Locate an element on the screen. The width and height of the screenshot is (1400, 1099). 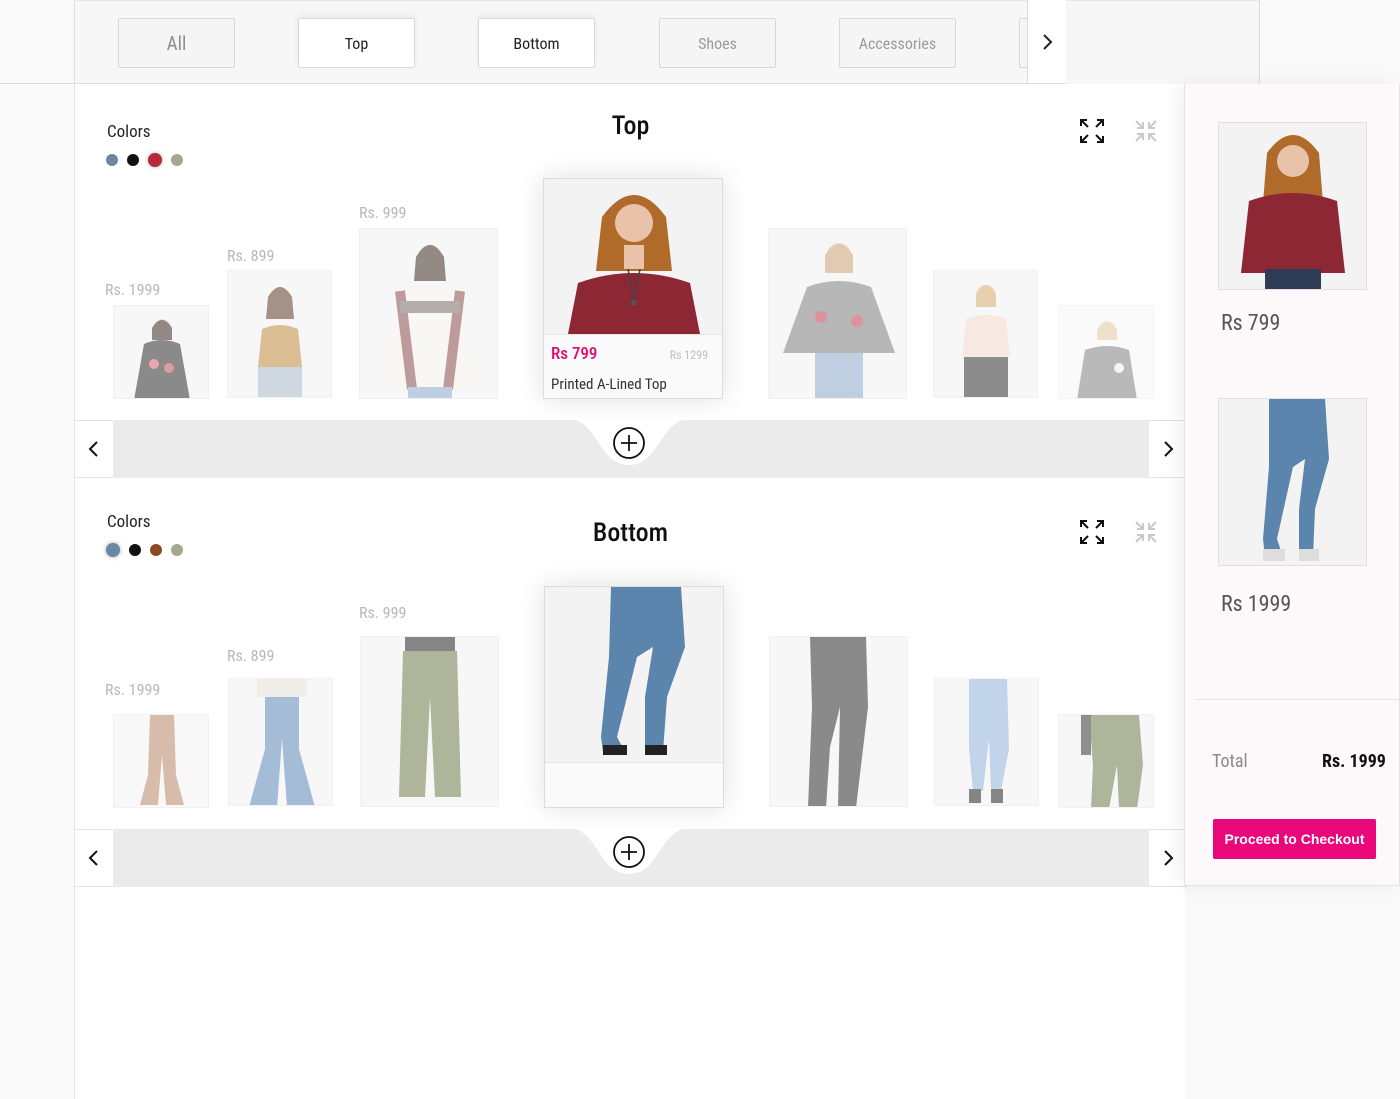
tab-label: Top is located at coordinates (356, 43).